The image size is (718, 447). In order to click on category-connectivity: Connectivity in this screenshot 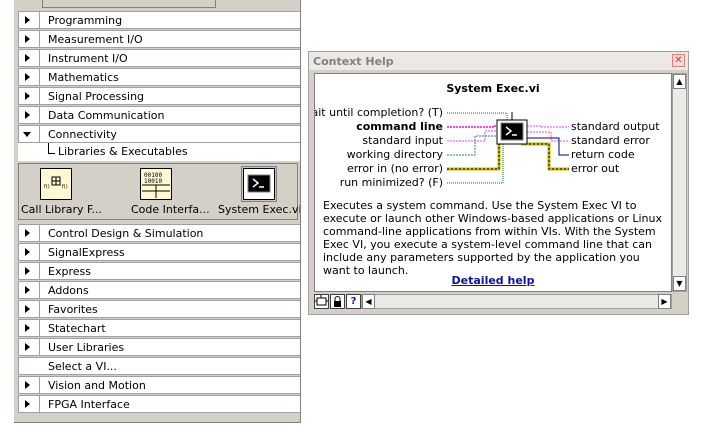, I will do `click(159, 134)`.